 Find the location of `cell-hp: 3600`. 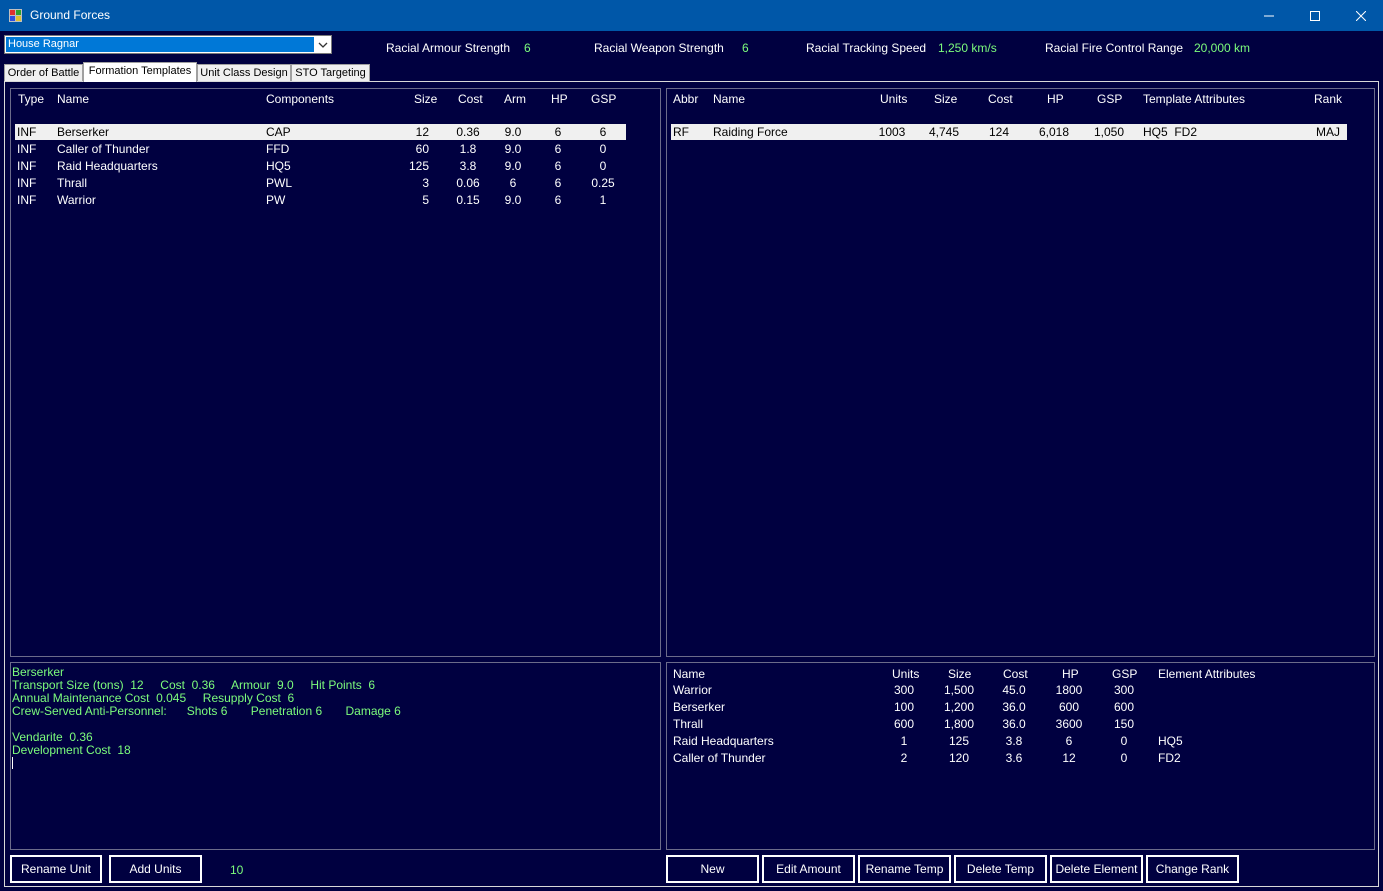

cell-hp: 3600 is located at coordinates (1069, 724).